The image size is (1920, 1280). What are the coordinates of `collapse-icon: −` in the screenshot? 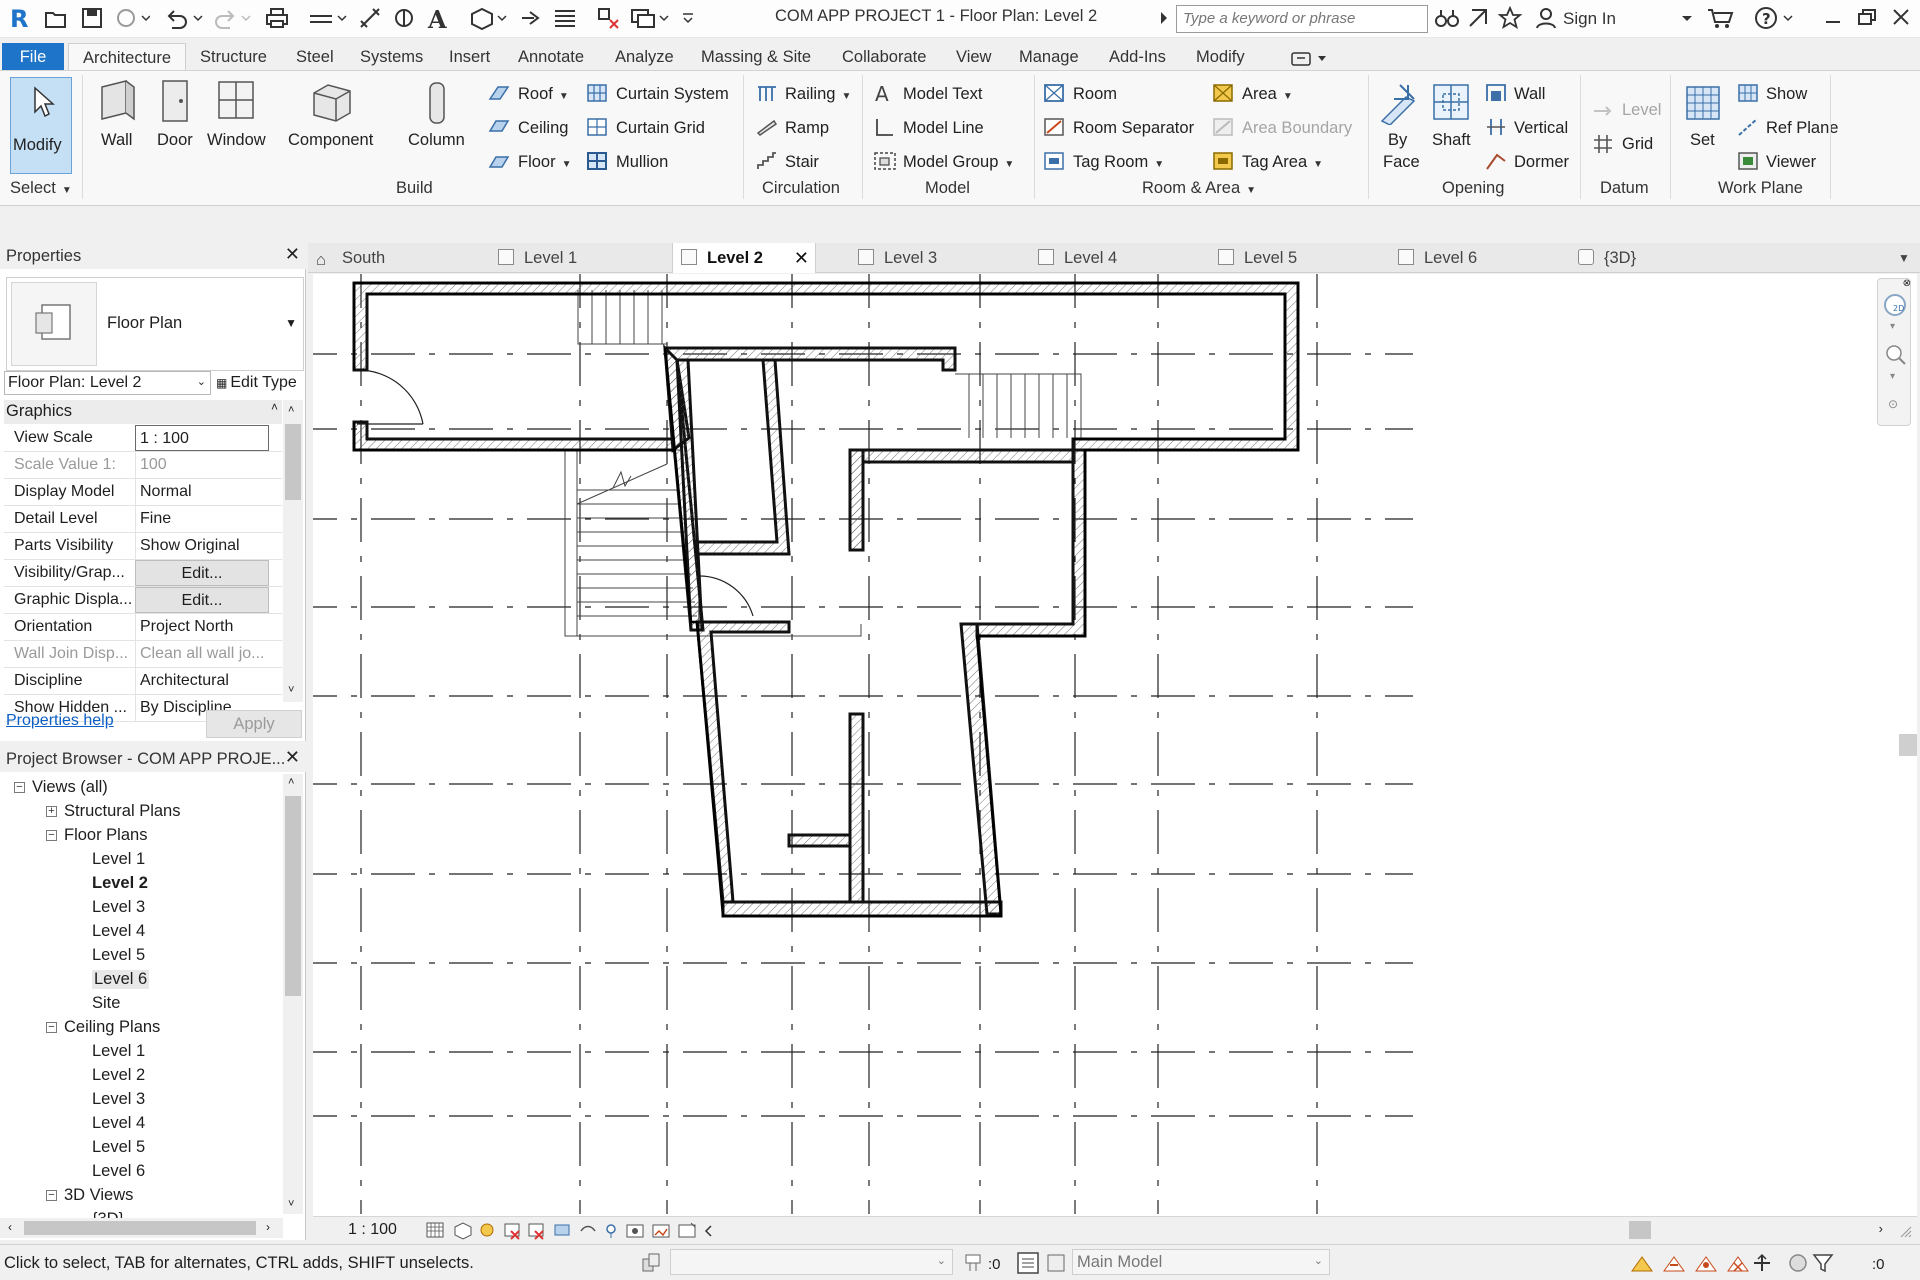 It's located at (51, 835).